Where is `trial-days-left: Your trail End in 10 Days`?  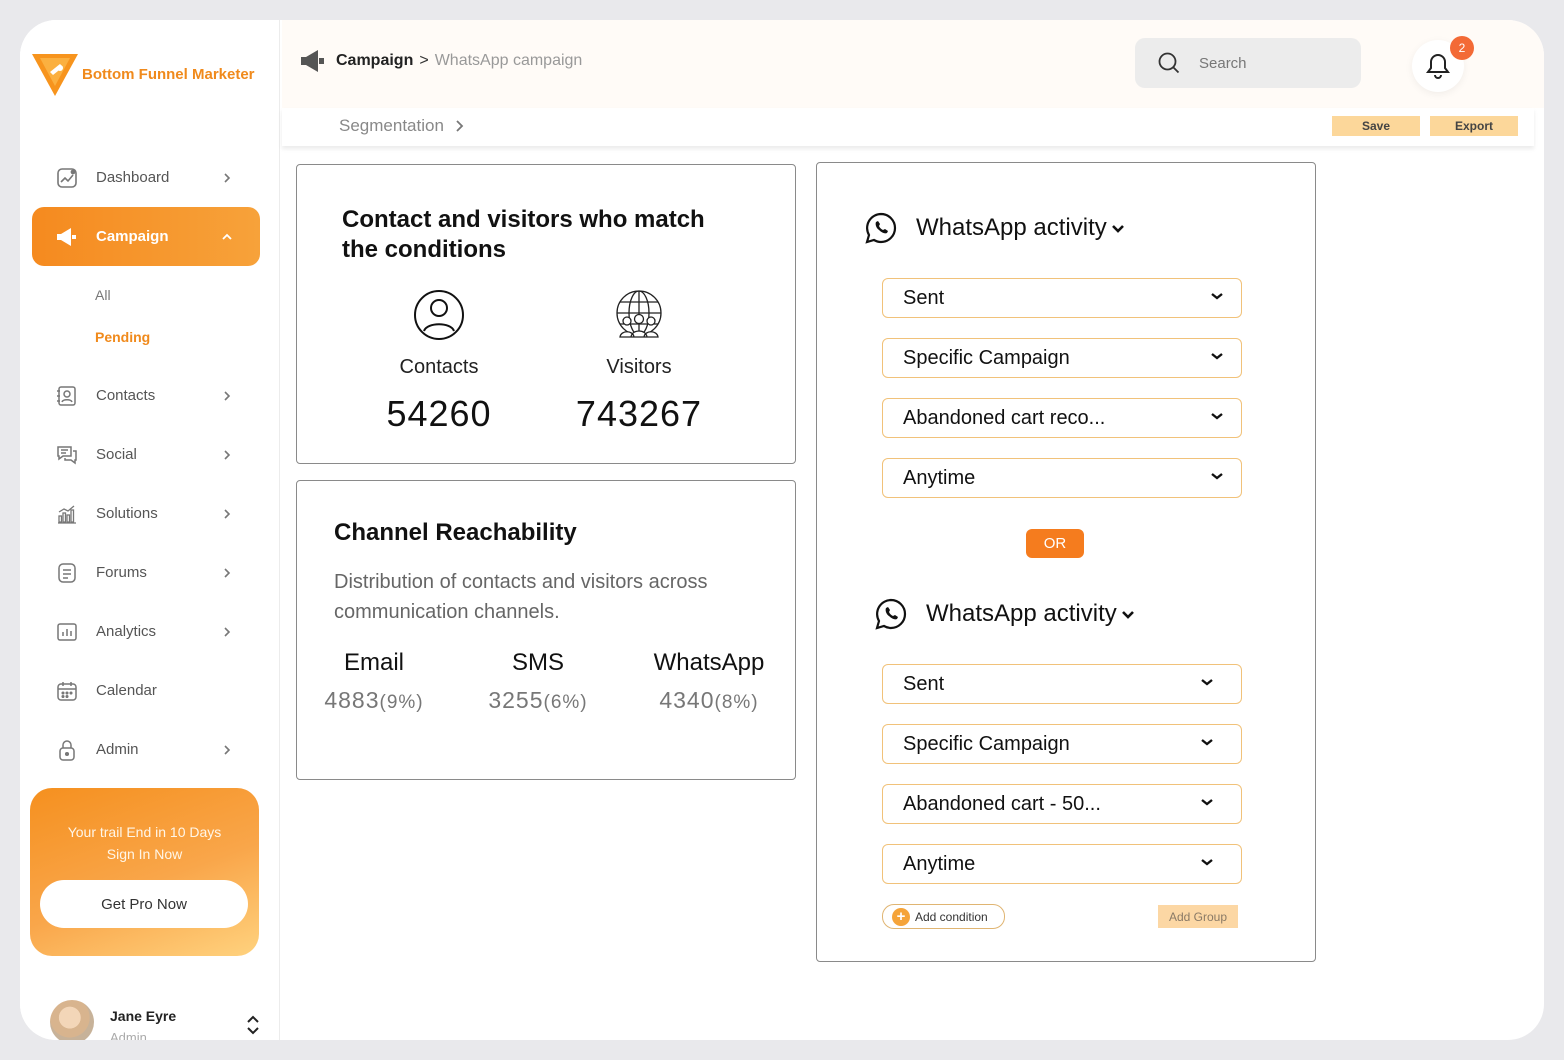
trial-days-left: Your trail End in 10 Days is located at coordinates (144, 832).